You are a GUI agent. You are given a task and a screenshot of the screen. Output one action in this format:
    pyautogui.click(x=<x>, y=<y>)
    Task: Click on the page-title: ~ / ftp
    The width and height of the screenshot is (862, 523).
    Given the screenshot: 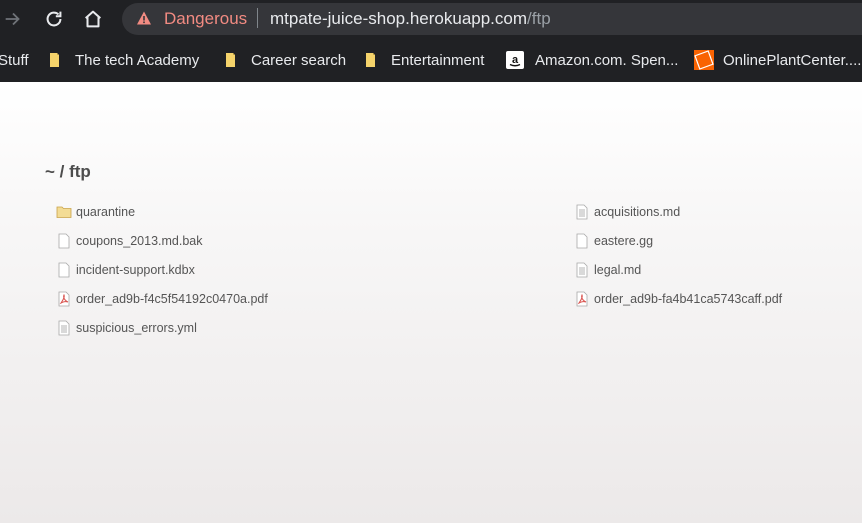 What is the action you would take?
    pyautogui.click(x=68, y=171)
    